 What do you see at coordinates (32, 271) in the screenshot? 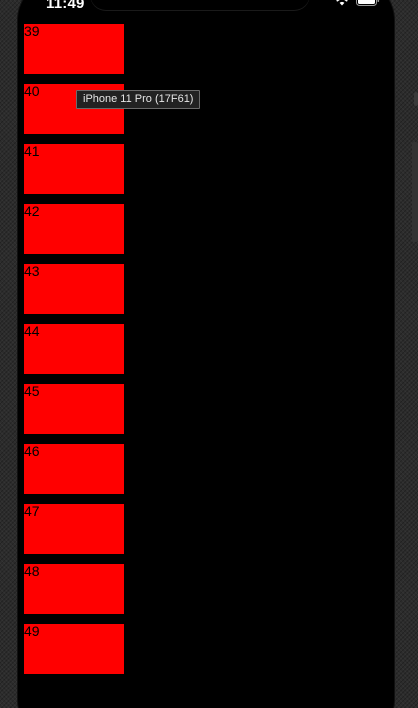
I see `cell-label: 43` at bounding box center [32, 271].